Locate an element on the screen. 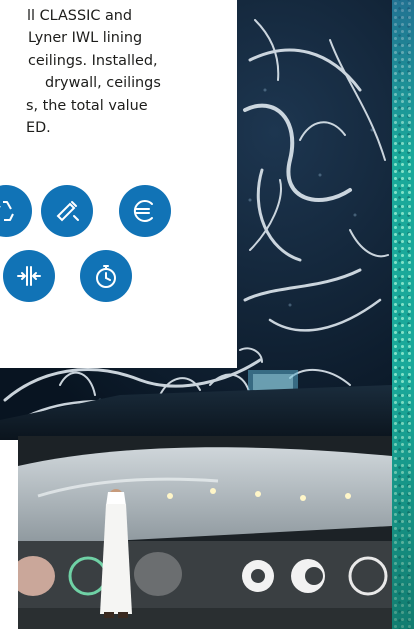 The height and width of the screenshot is (629, 414). article-line: ll CLASSIC and is located at coordinates (80, 16).